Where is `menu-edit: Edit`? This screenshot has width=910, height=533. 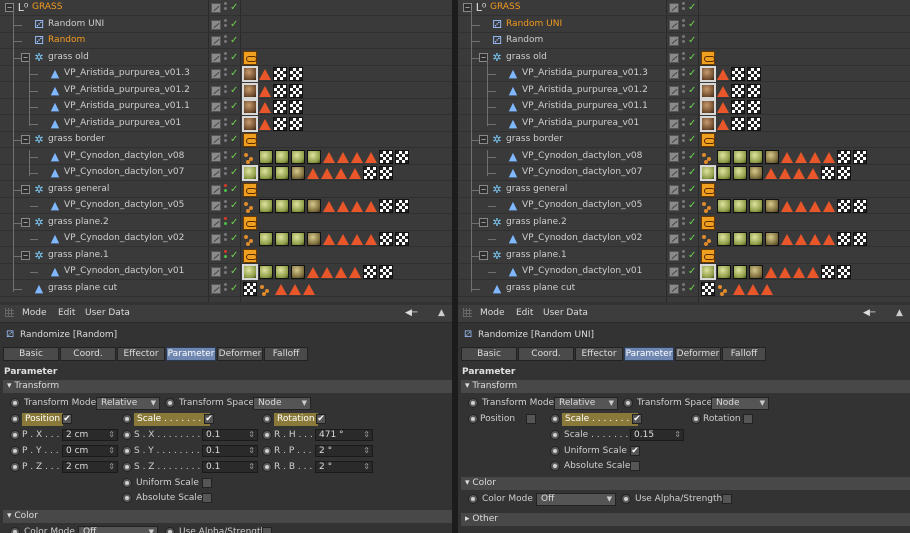 menu-edit: Edit is located at coordinates (66, 313).